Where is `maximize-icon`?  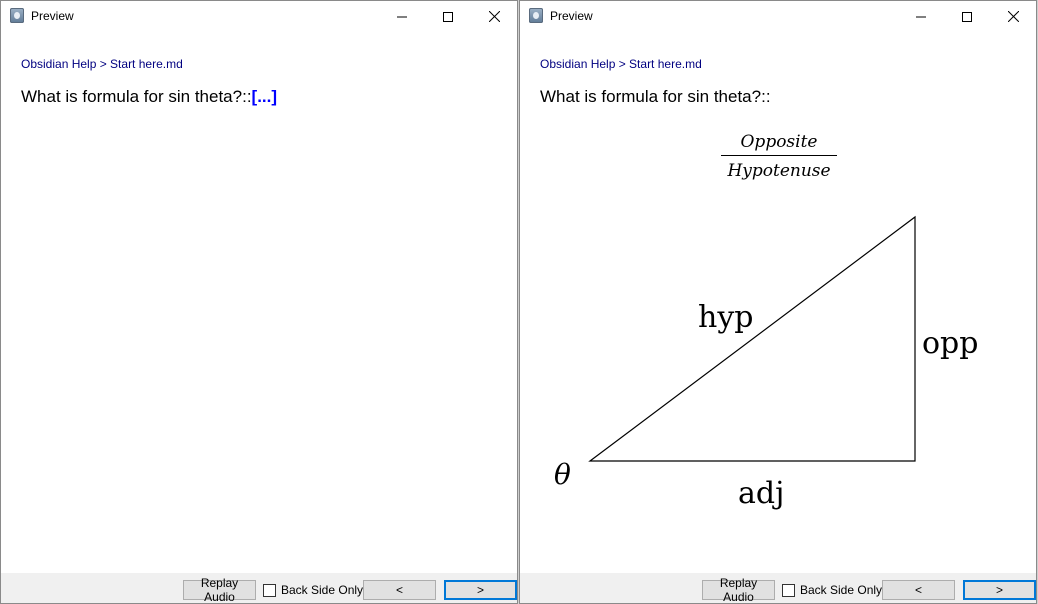 maximize-icon is located at coordinates (448, 16).